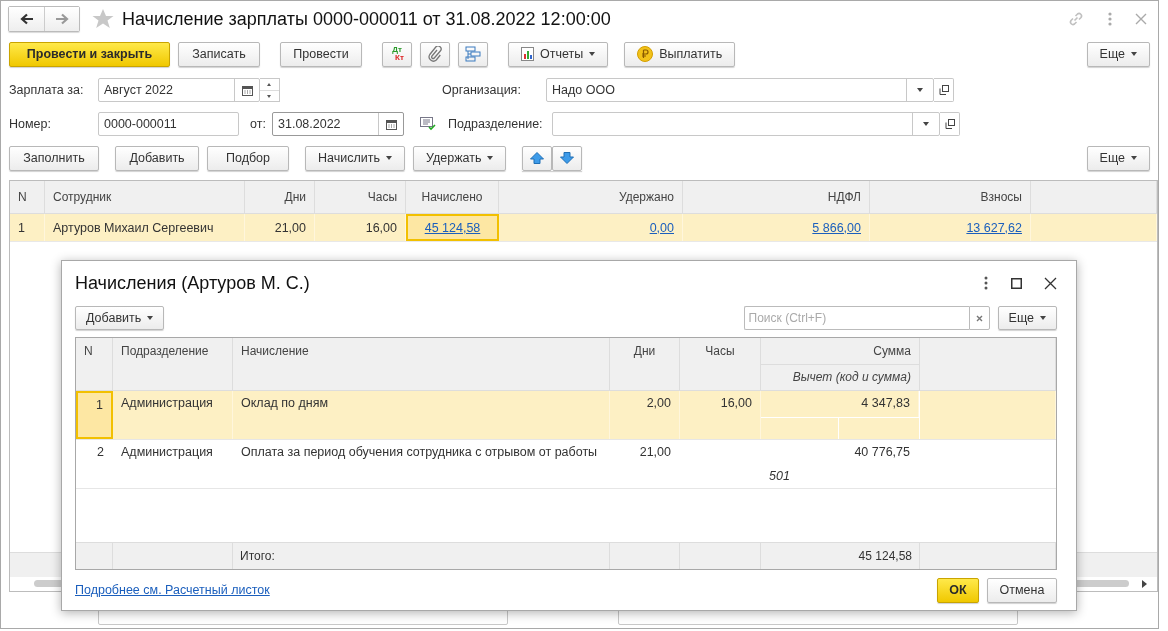  Describe the element at coordinates (958, 590) in the screenshot. I see `ok-button: ОК` at that location.